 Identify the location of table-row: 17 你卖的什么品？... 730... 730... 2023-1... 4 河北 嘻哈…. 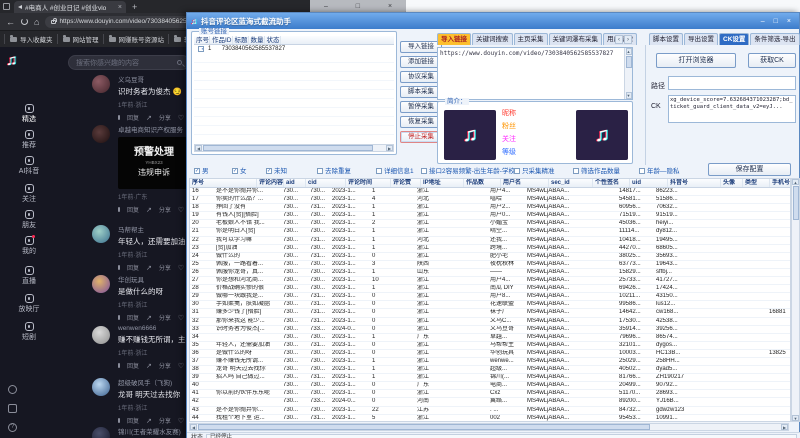
(490, 200).